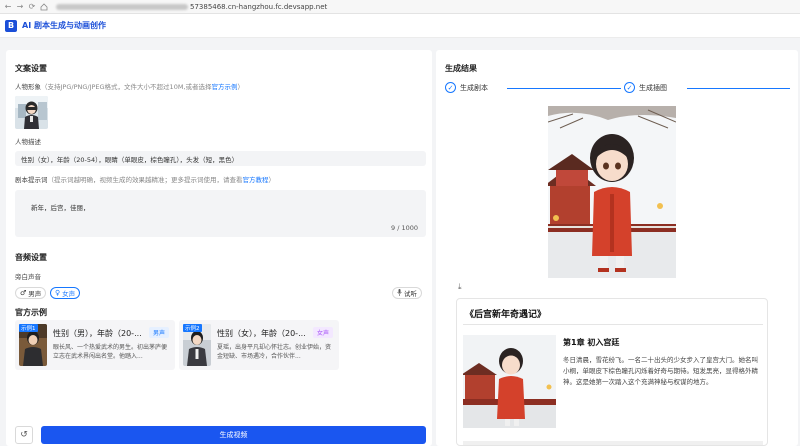 The height and width of the screenshot is (446, 800). What do you see at coordinates (241, 87) in the screenshot?
I see `avatar-hint-end: ）` at bounding box center [241, 87].